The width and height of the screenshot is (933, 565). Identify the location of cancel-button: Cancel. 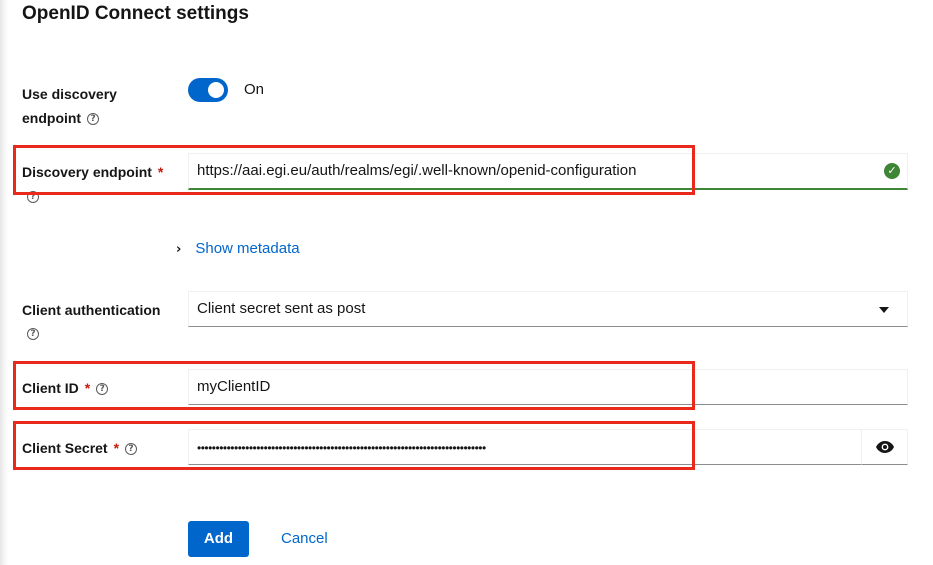
(304, 539).